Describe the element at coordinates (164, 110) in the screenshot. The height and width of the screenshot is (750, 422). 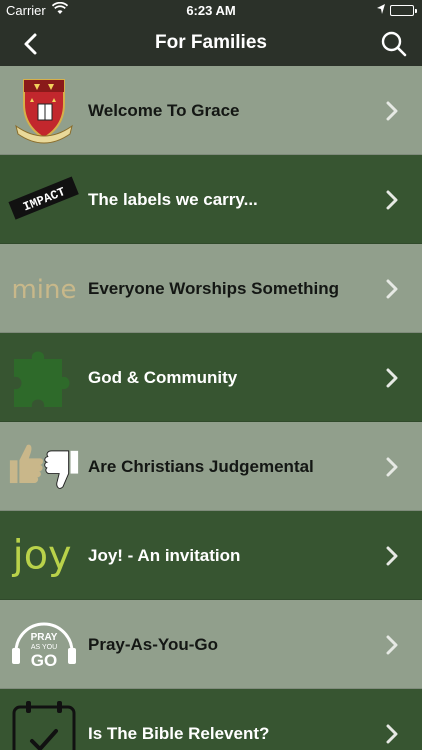
I see `list-item-label: Welcome To Grace` at that location.